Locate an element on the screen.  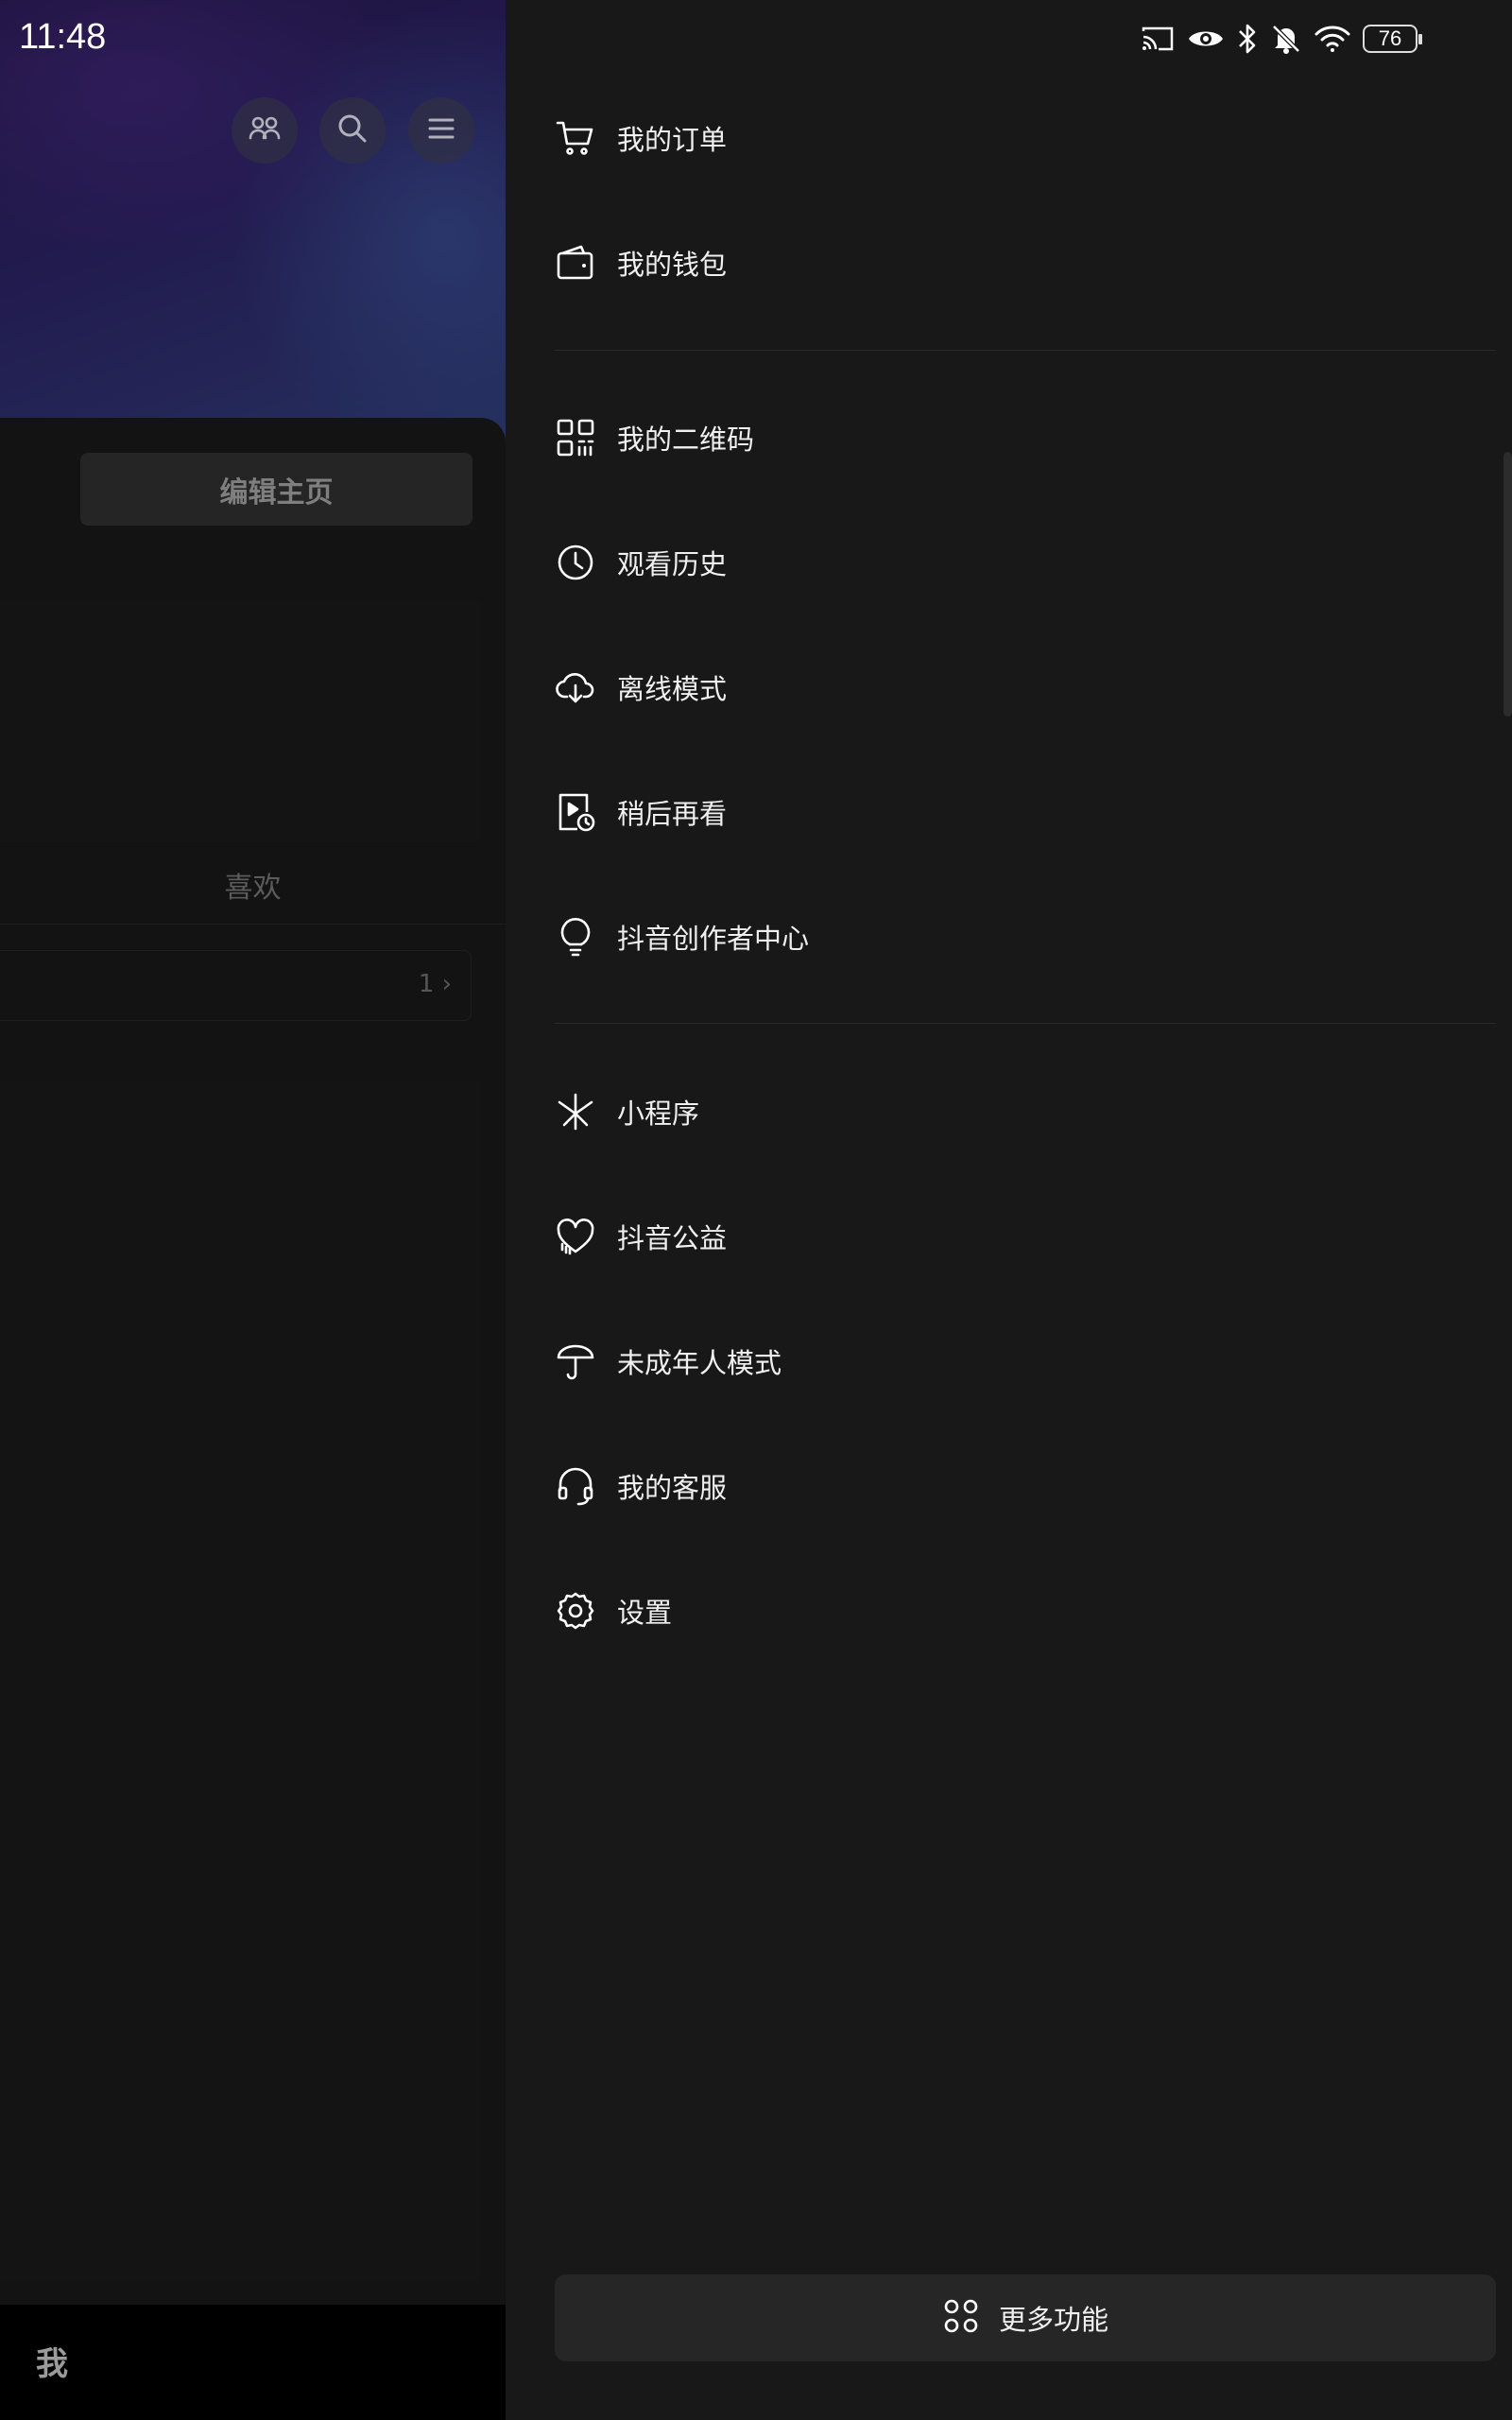
battery-level: 76 is located at coordinates (1390, 38).